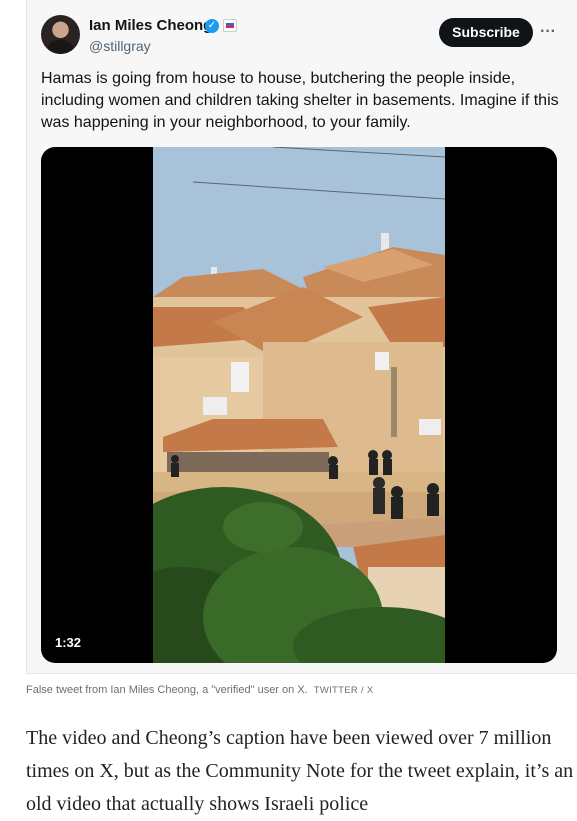 The image size is (577, 821). I want to click on verified-icon: ✓, so click(212, 26).